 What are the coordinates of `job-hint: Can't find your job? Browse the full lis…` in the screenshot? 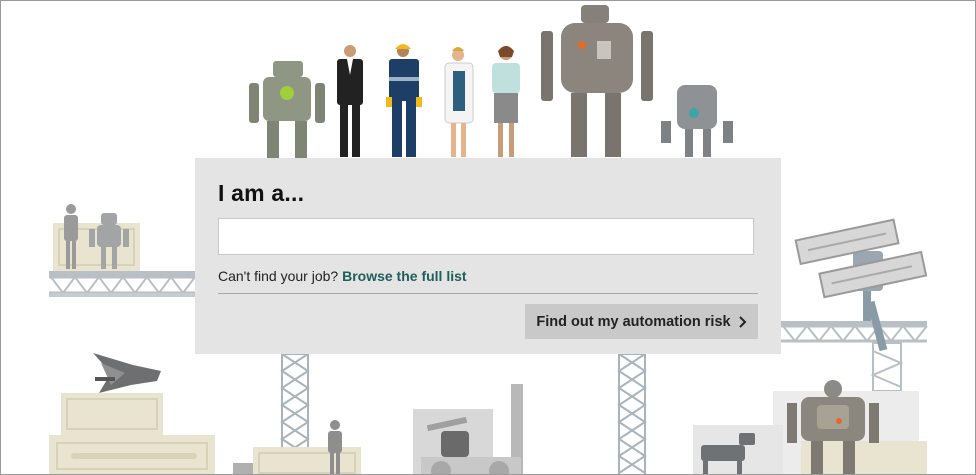 It's located at (342, 276).